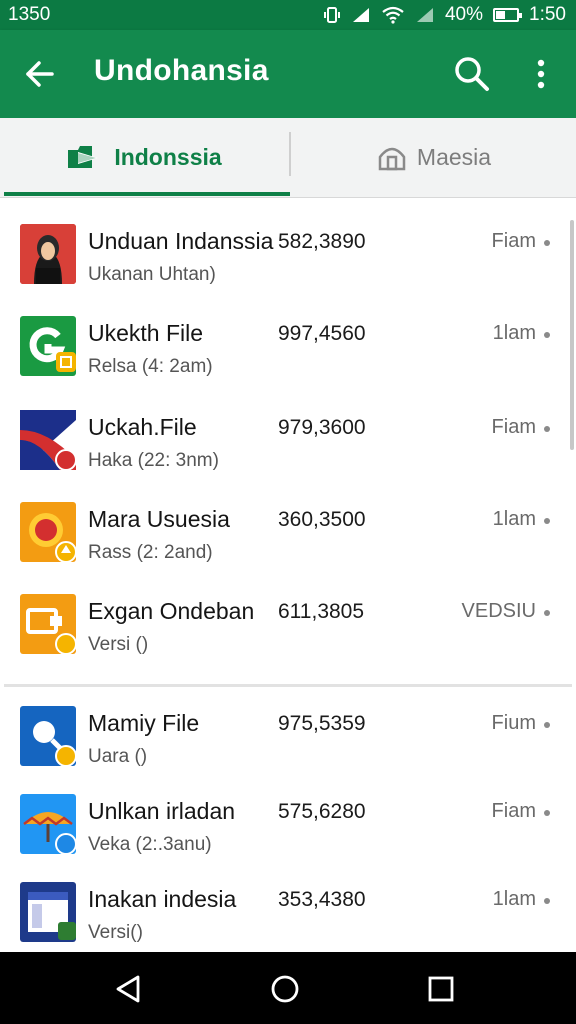 This screenshot has height=1024, width=576. Describe the element at coordinates (181, 70) in the screenshot. I see `page-title: Undohansia` at that location.